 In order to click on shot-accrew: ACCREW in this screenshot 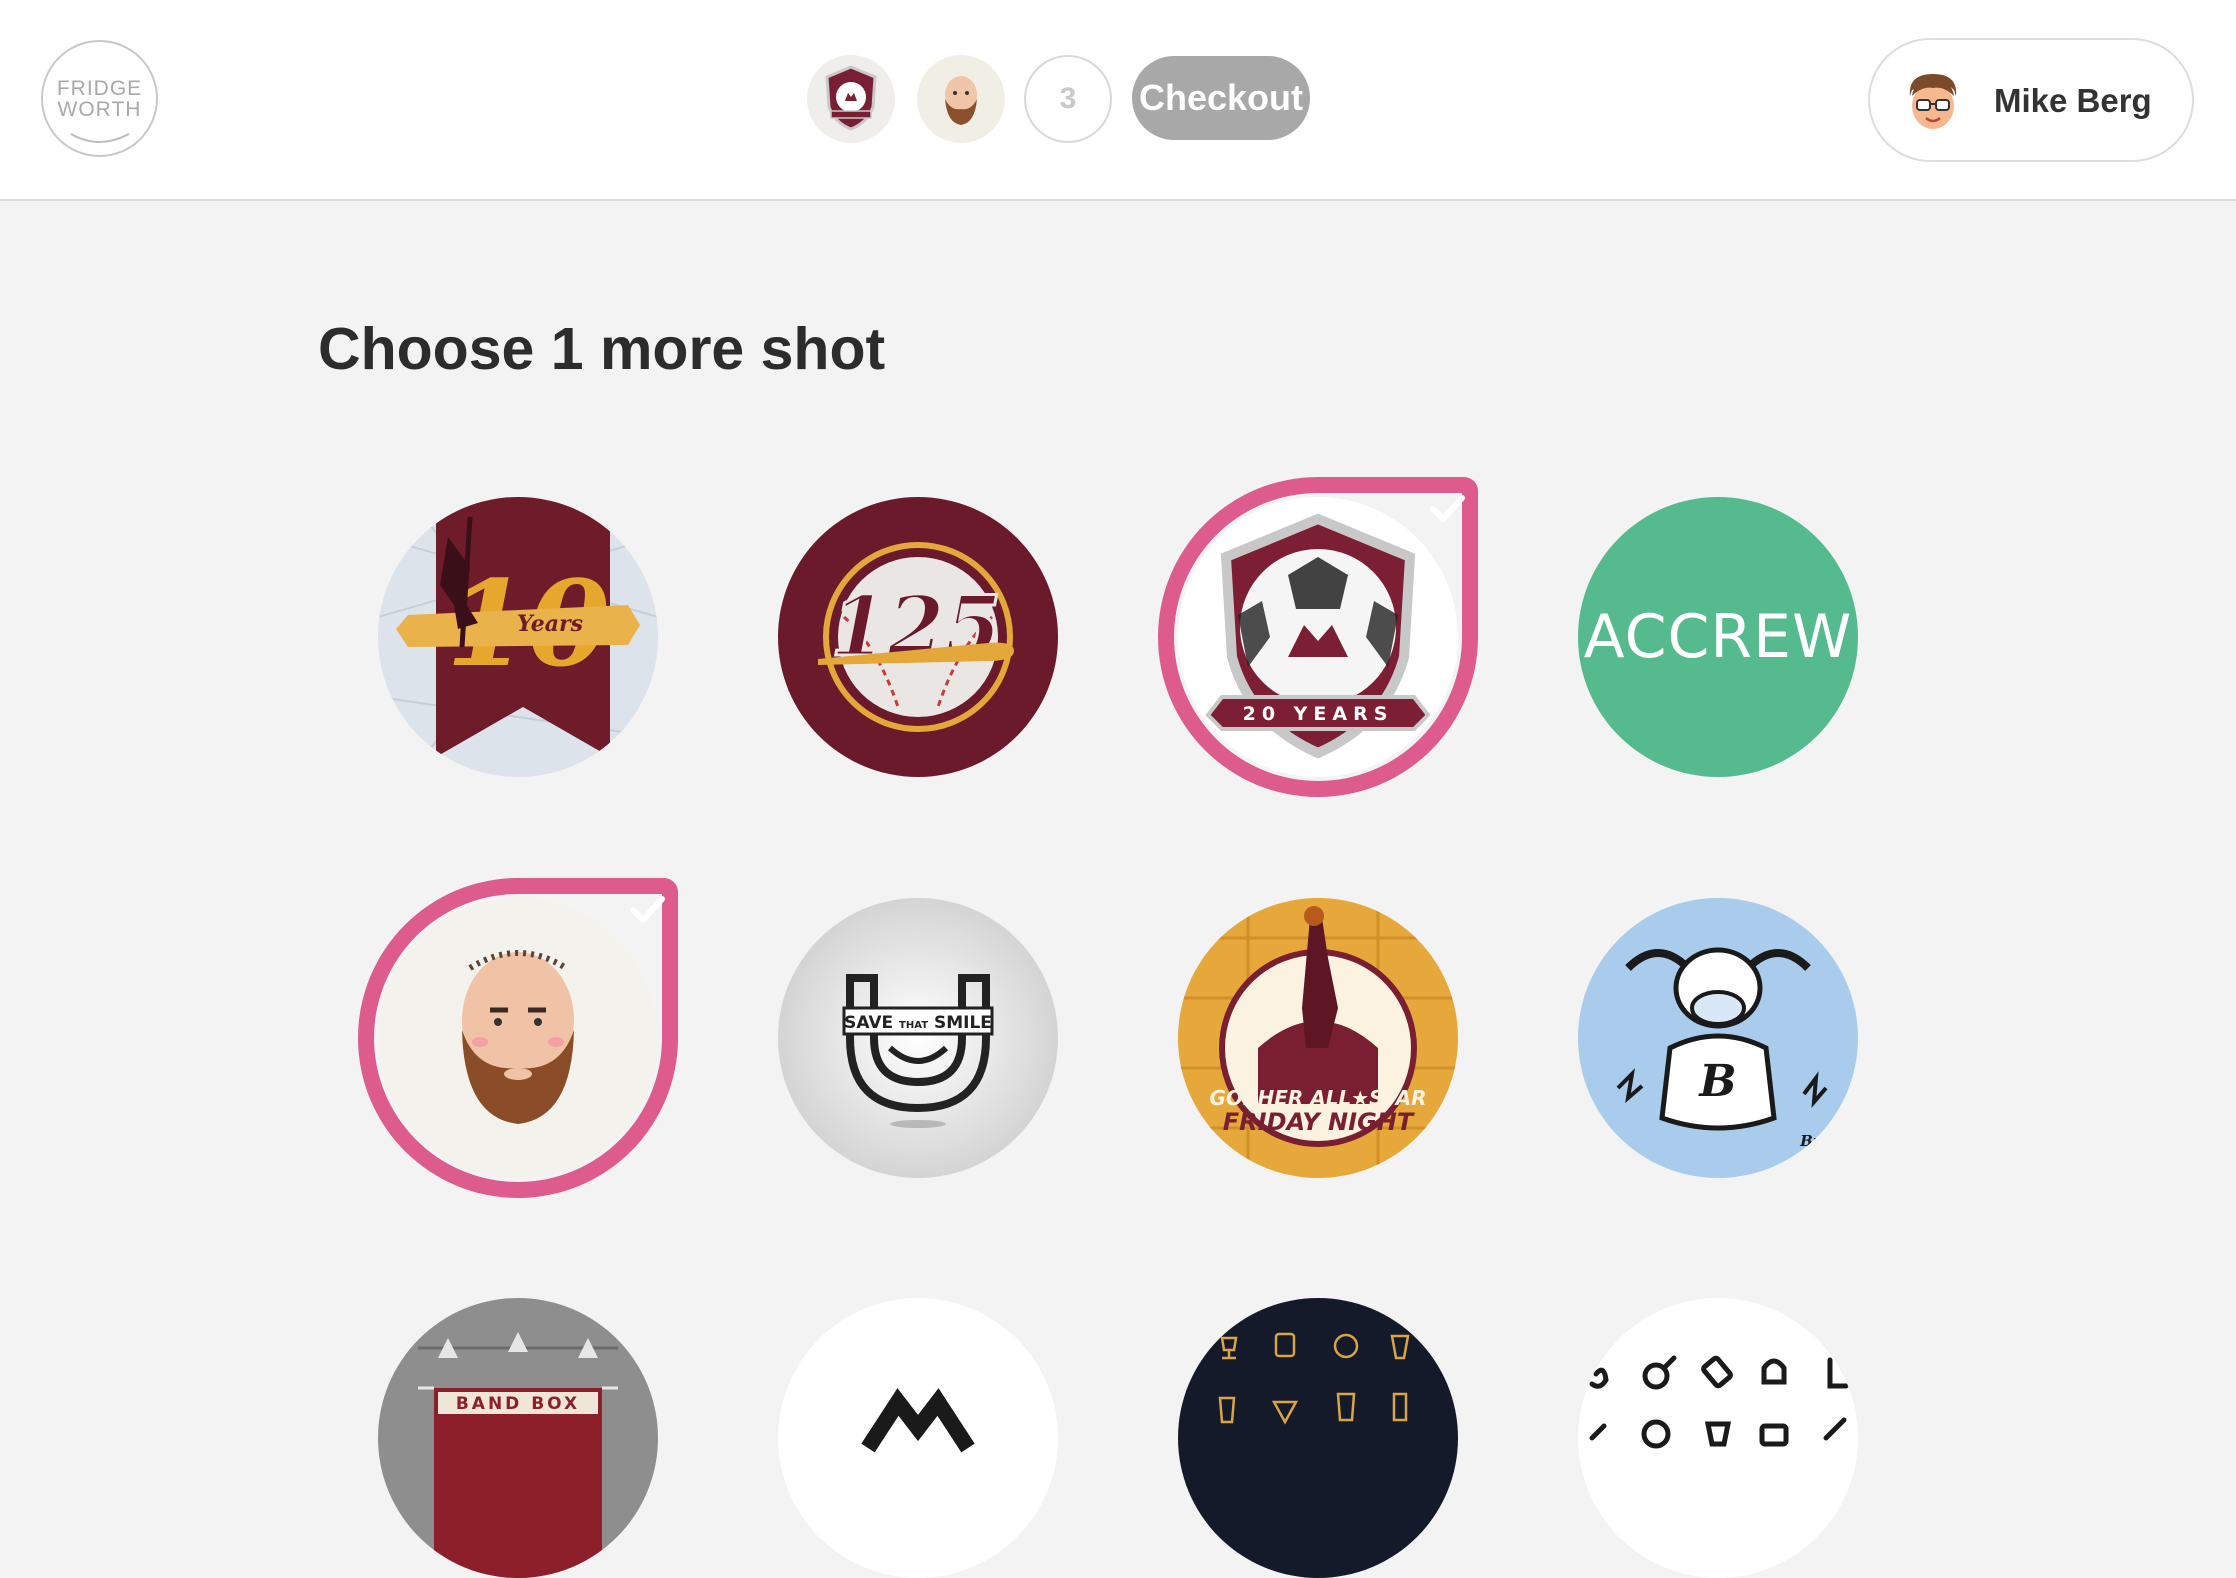, I will do `click(1718, 637)`.